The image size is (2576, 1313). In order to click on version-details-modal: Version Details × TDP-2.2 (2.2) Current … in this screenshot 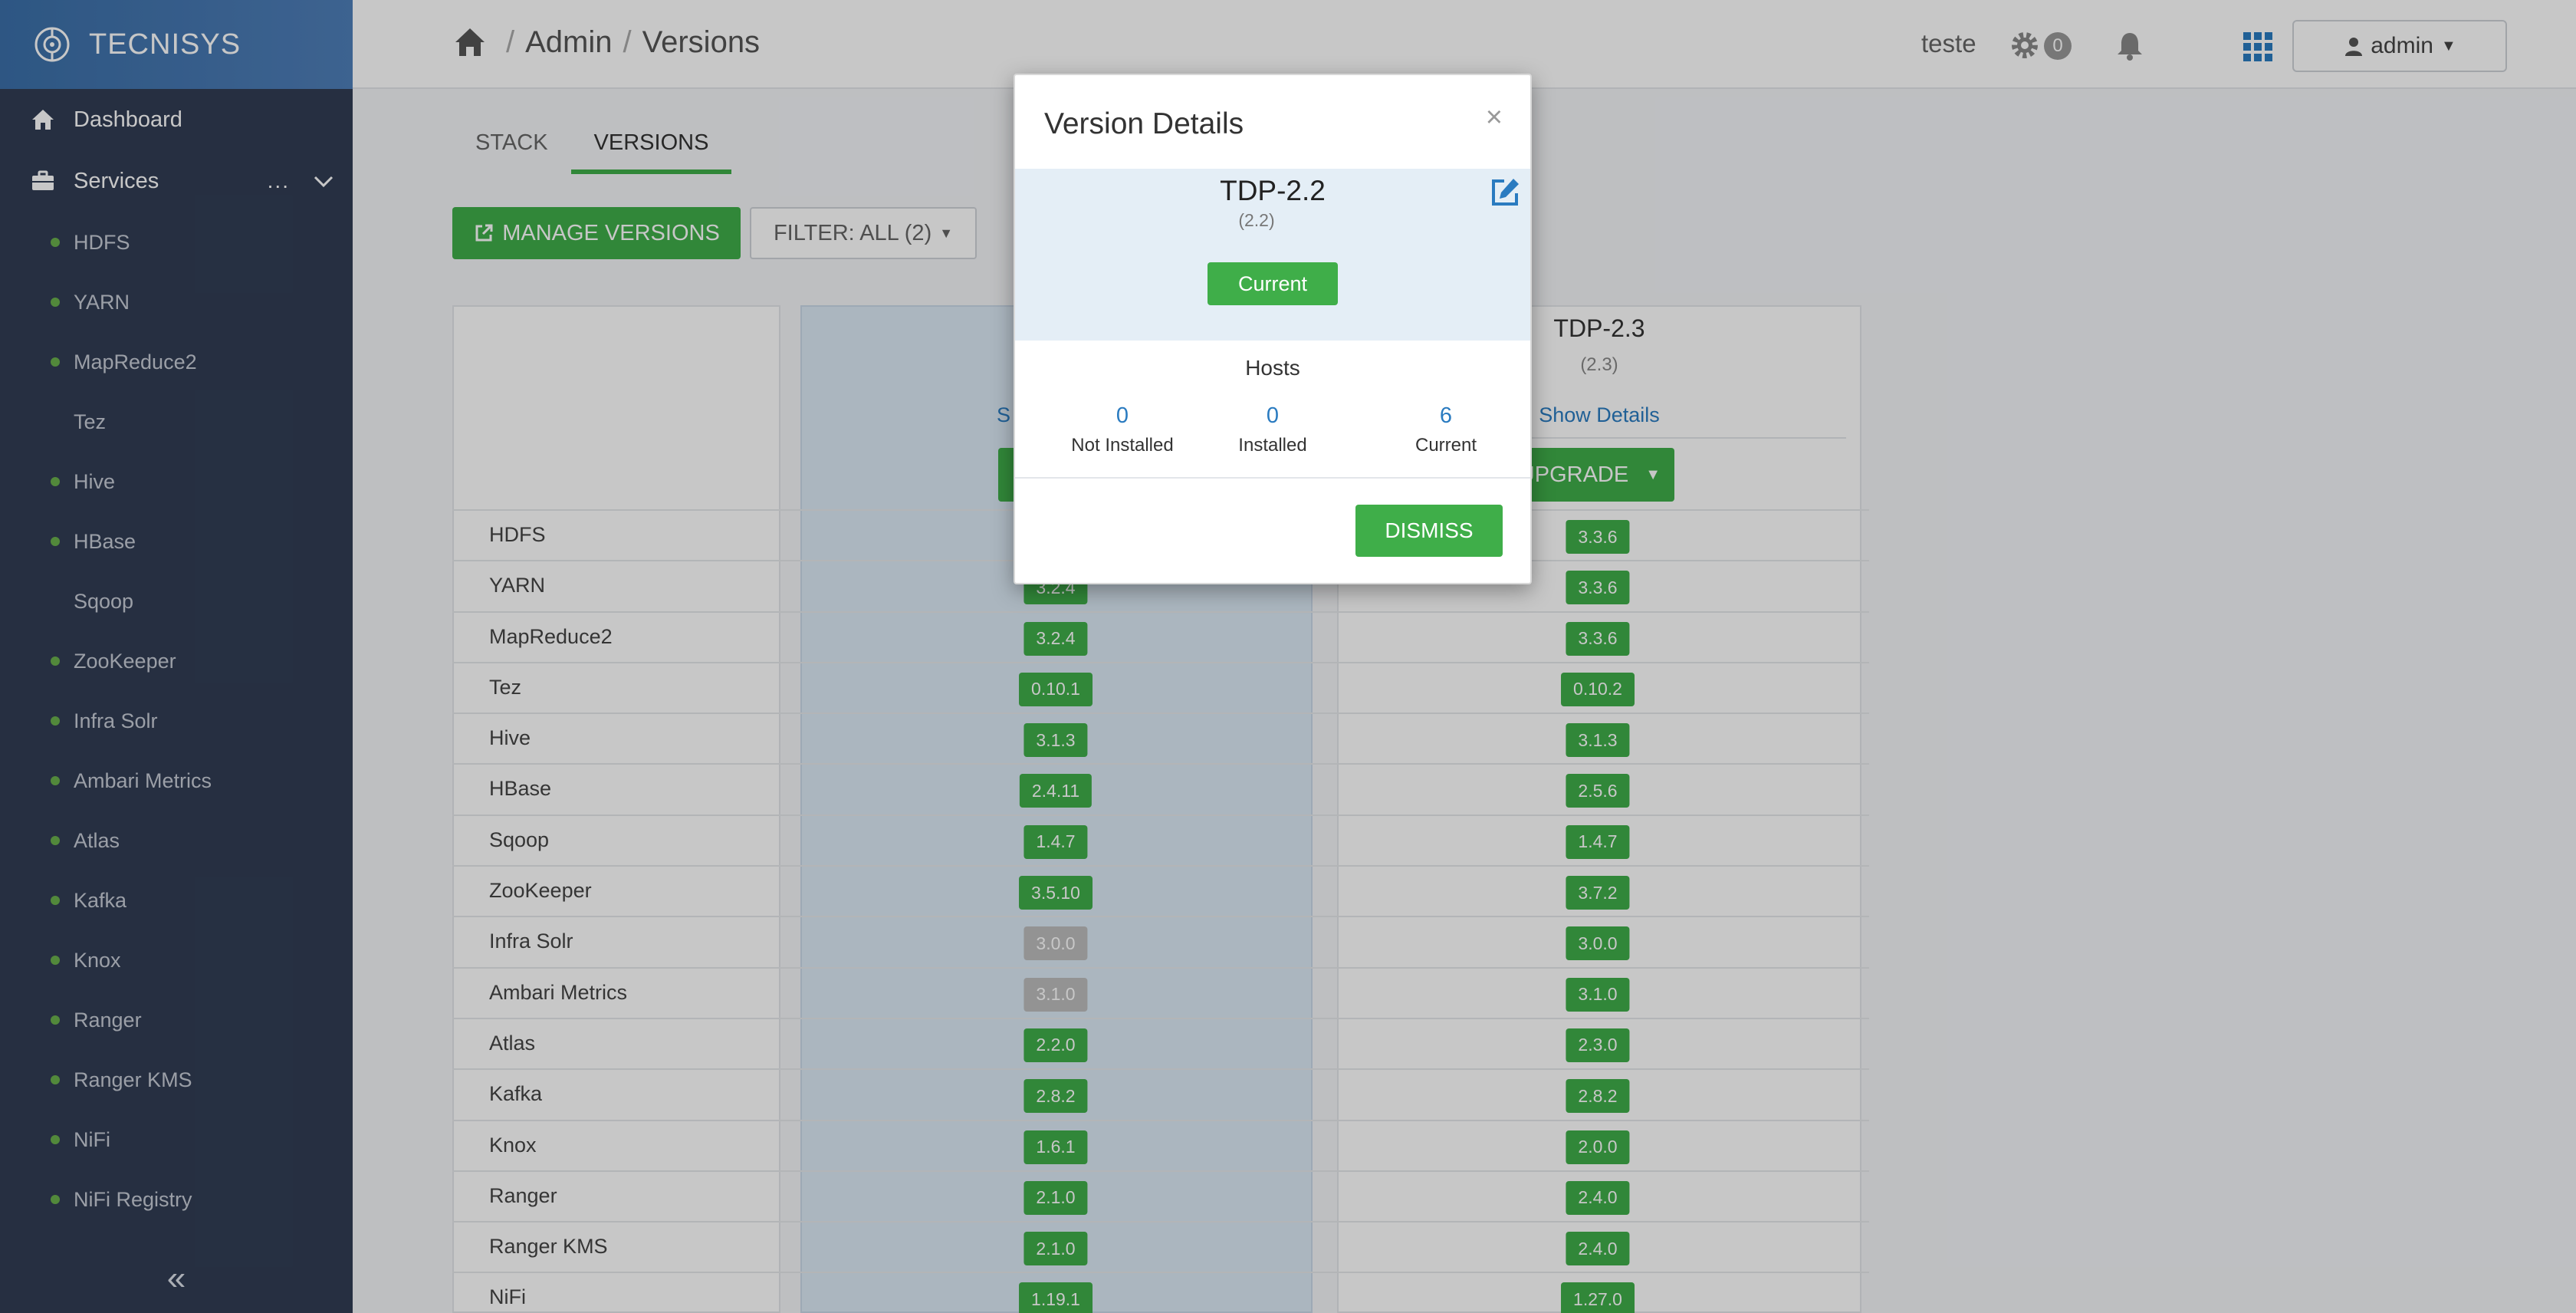, I will do `click(1273, 329)`.